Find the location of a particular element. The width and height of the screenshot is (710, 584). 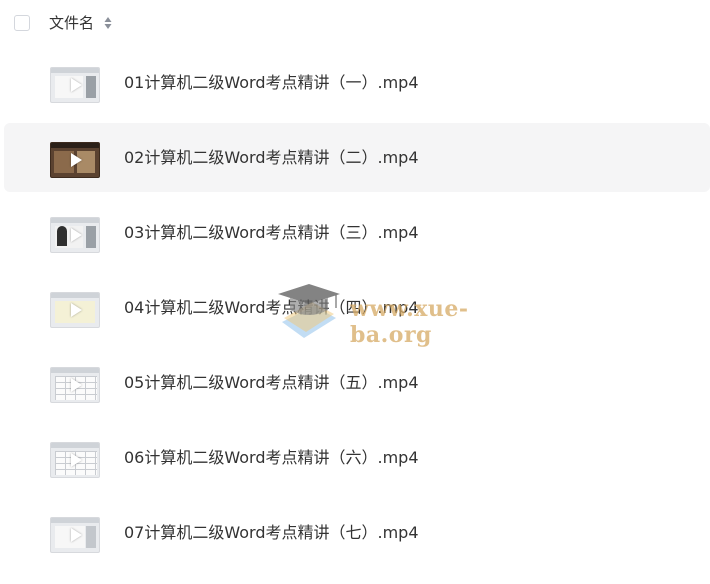

file-name: 06计算机二级Word考点精讲（六）.mp4 is located at coordinates (271, 458).